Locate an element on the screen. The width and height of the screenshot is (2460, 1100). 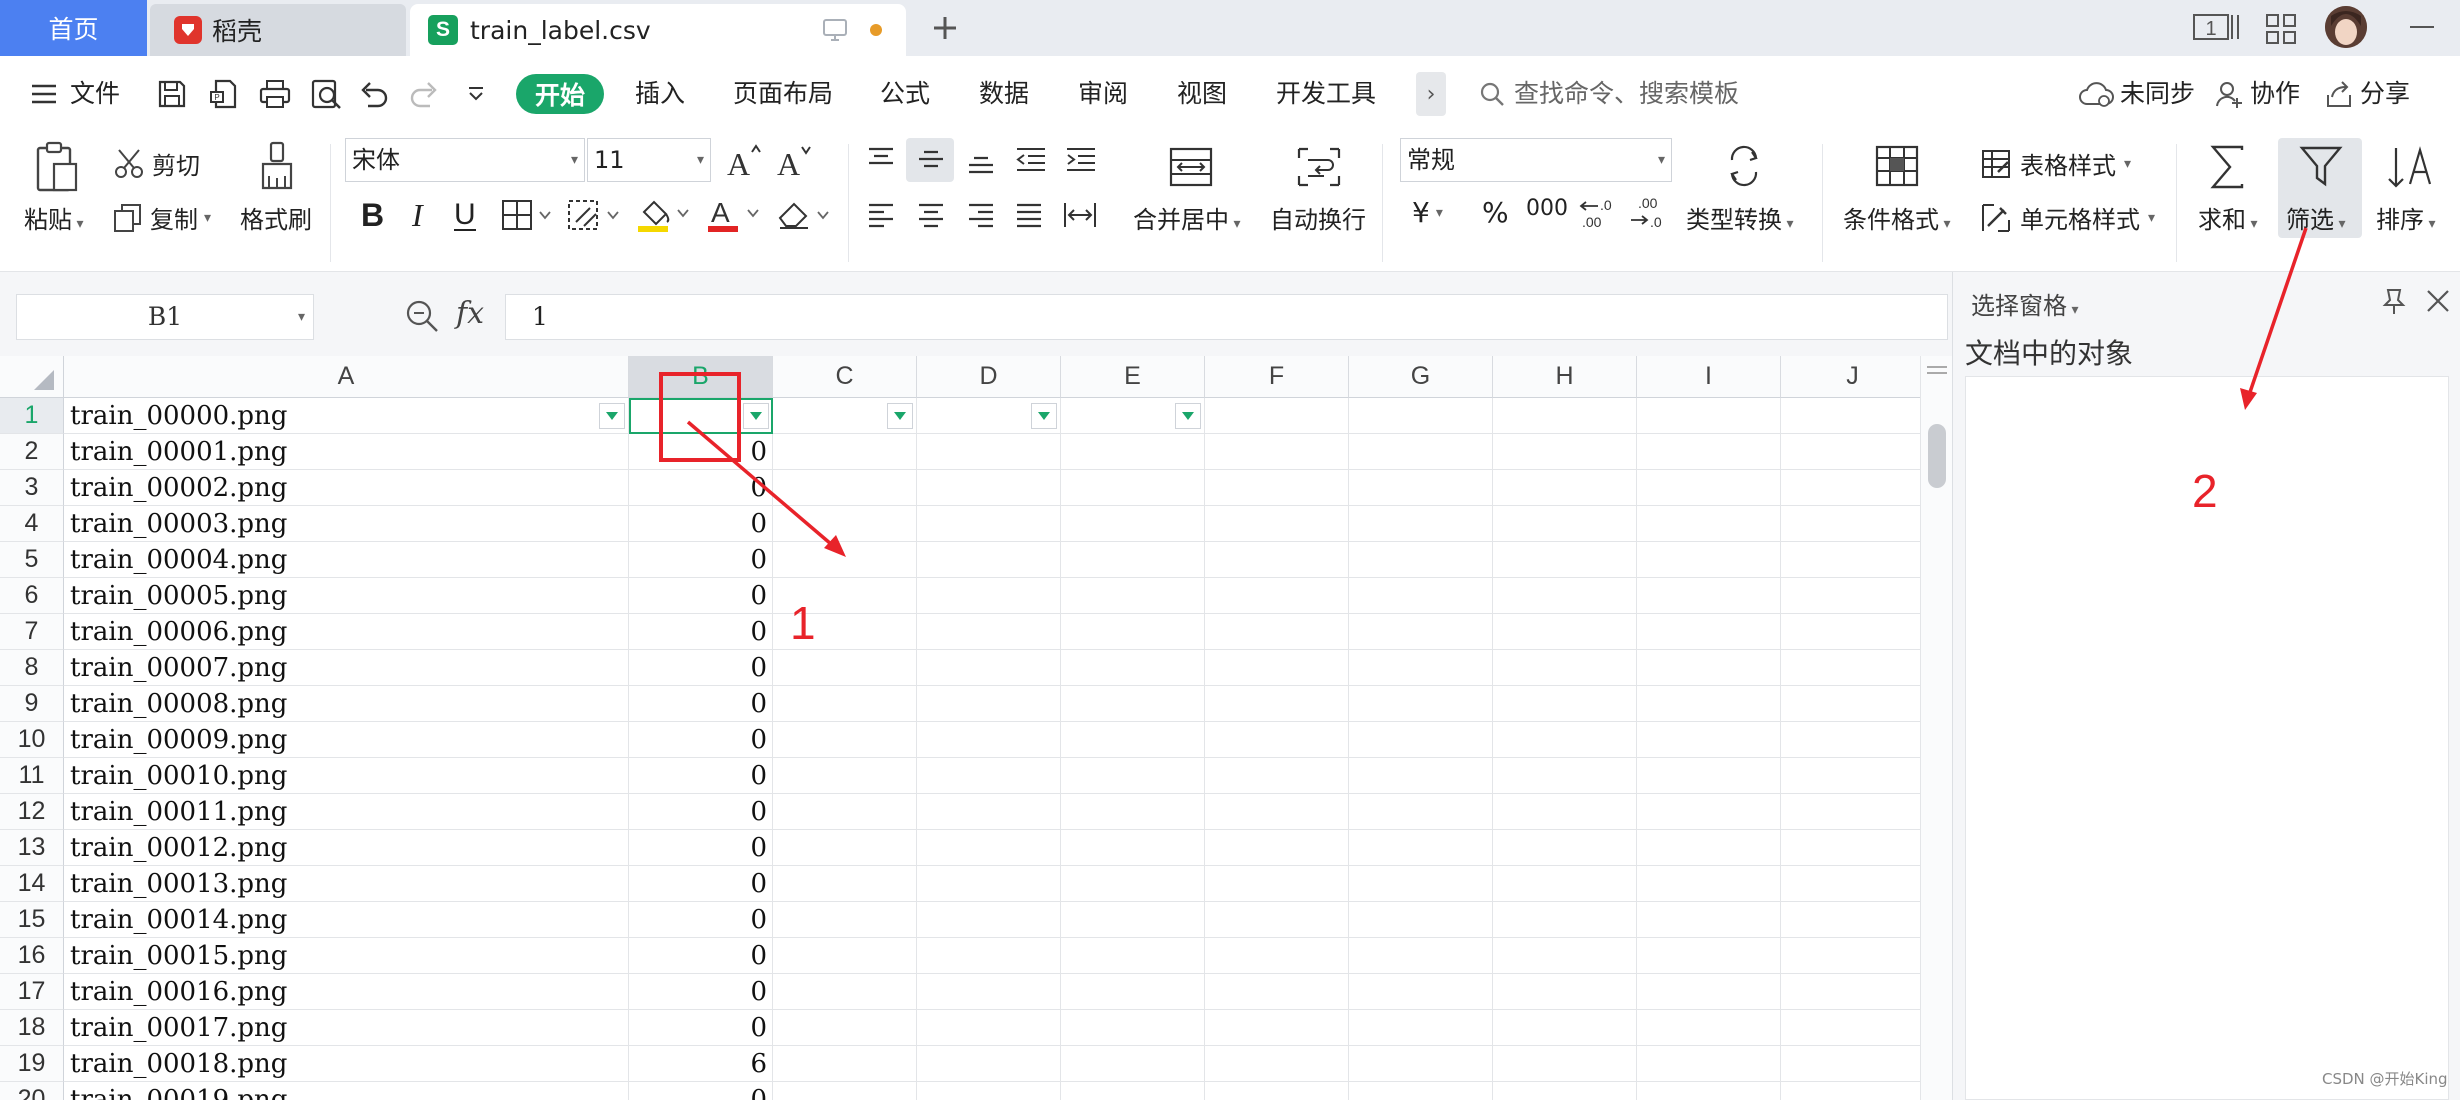
annotation-label-1: 1 is located at coordinates (803, 623).